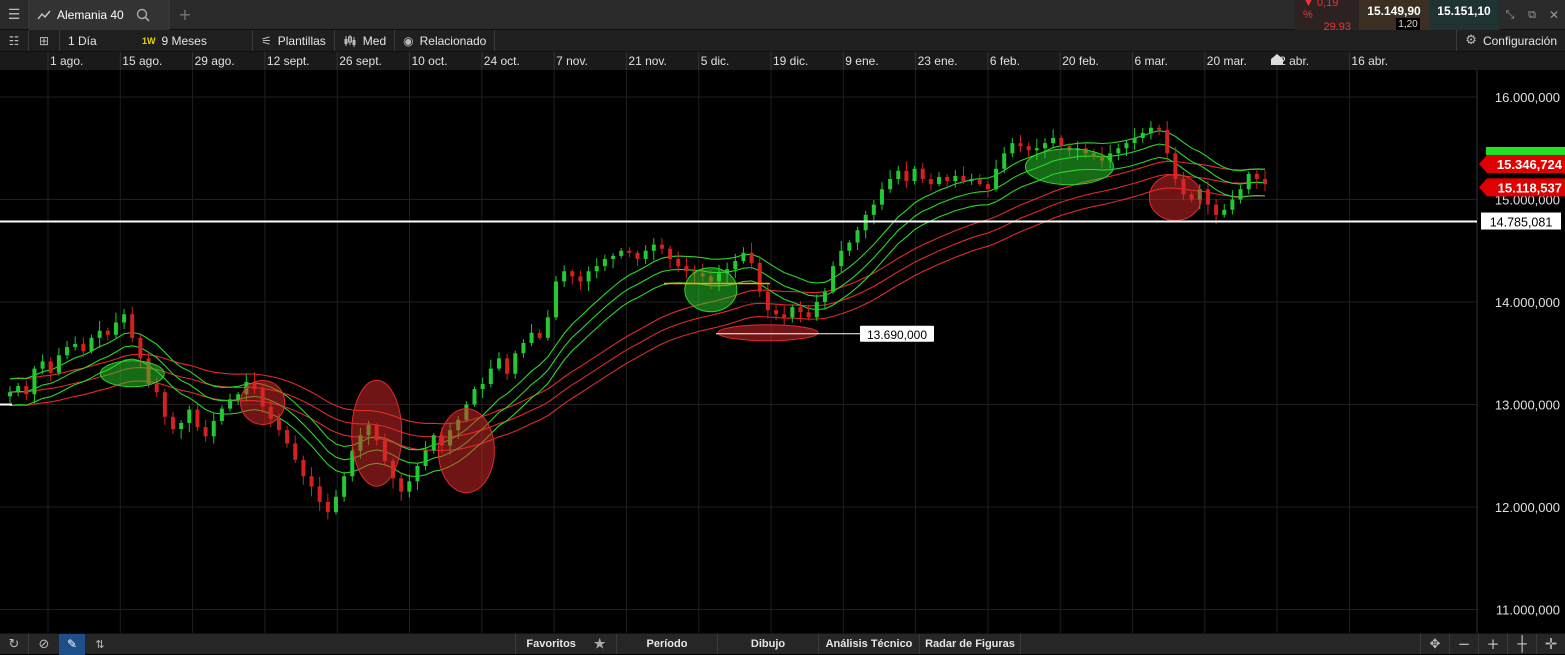  Describe the element at coordinates (1554, 15) in the screenshot. I see `close-icon: ✕` at that location.